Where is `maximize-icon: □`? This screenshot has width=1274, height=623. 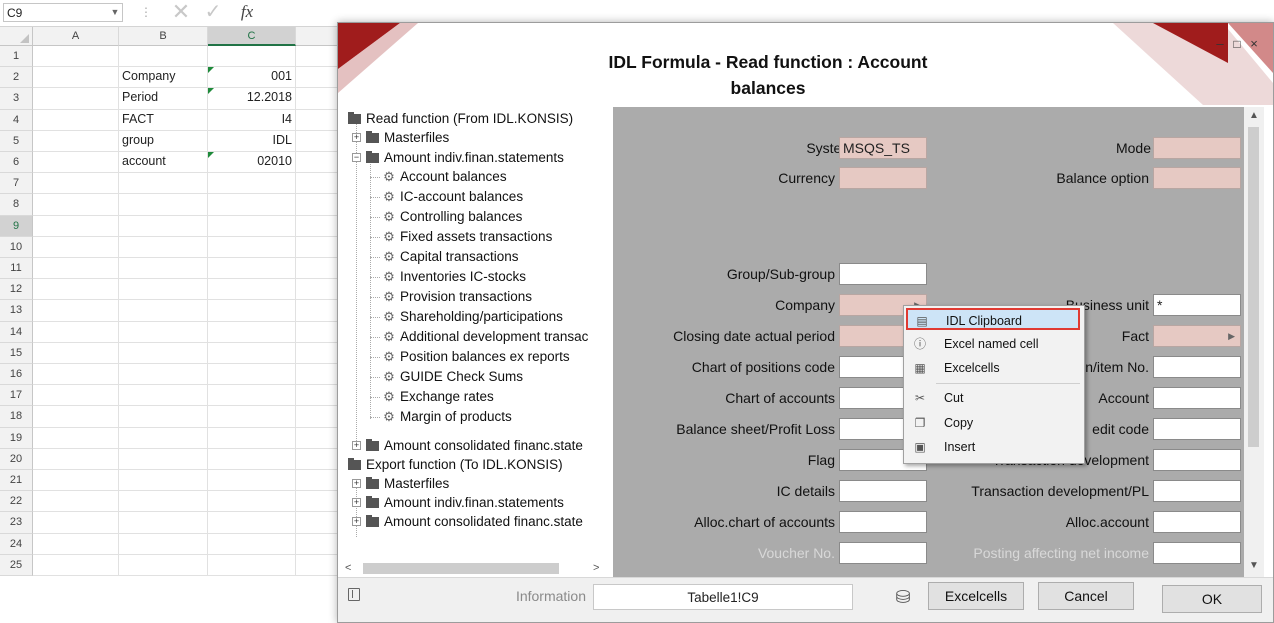 maximize-icon: □ is located at coordinates (1237, 44).